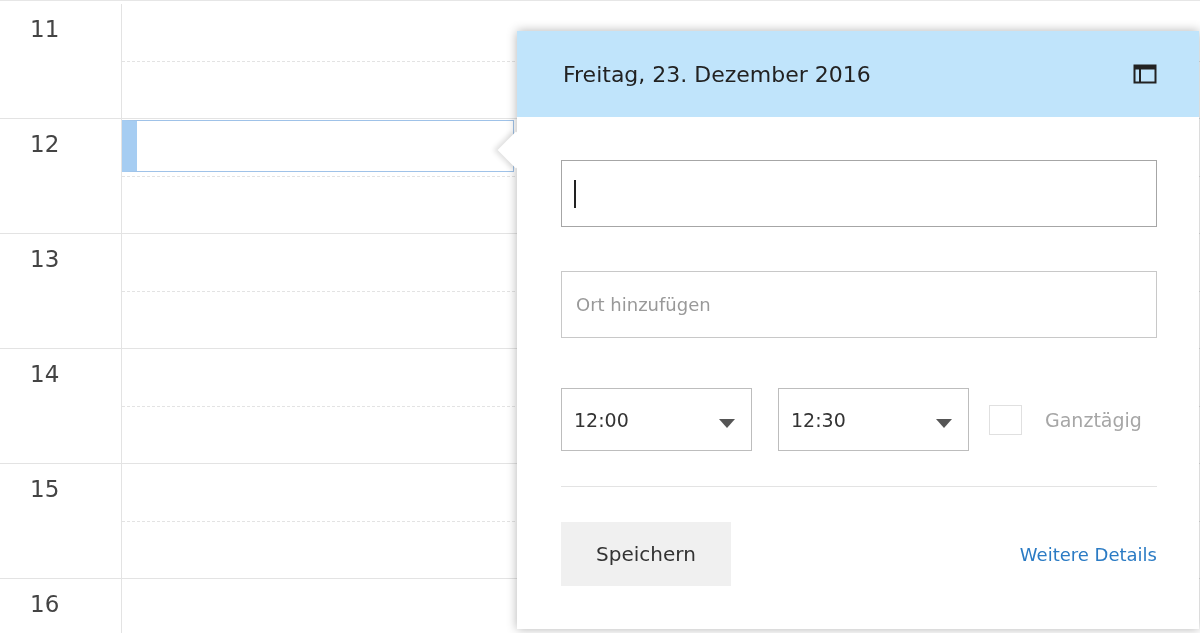  Describe the element at coordinates (45, 29) in the screenshot. I see `hour-label: 11` at that location.